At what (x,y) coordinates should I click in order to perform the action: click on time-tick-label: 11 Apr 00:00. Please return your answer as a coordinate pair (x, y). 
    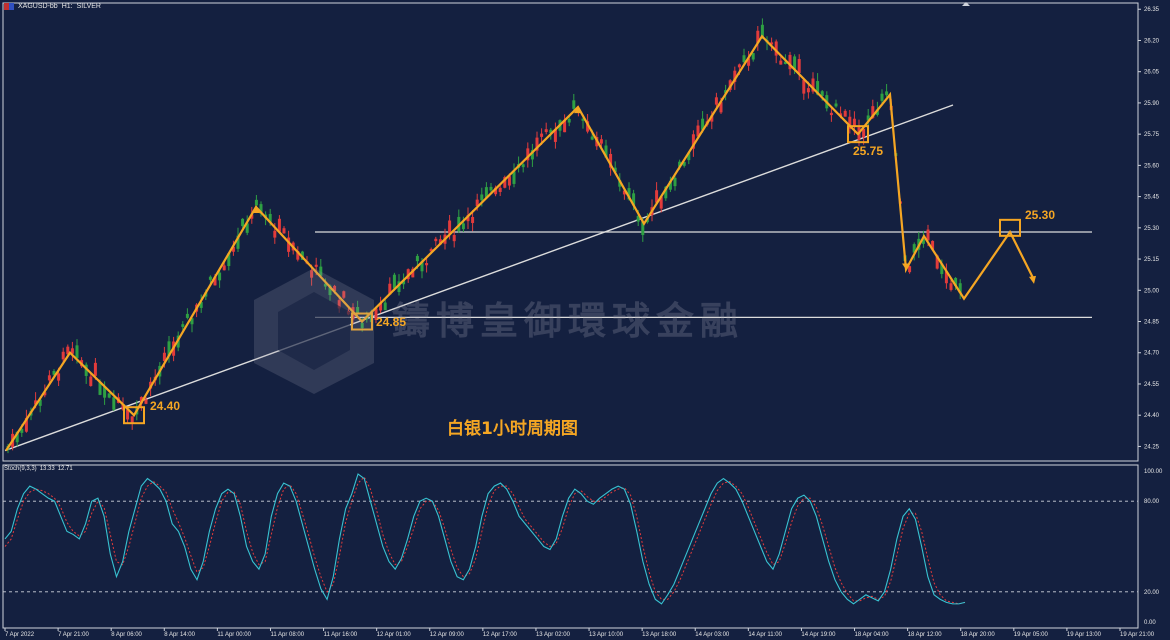
    Looking at the image, I should click on (234, 635).